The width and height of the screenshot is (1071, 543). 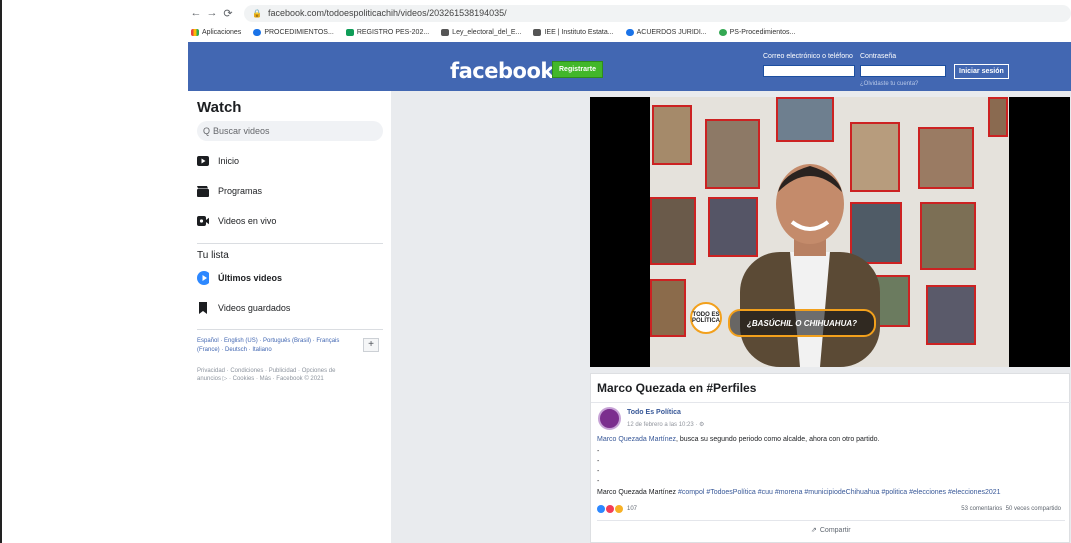 I want to click on play-circle-icon, so click(x=203, y=278).